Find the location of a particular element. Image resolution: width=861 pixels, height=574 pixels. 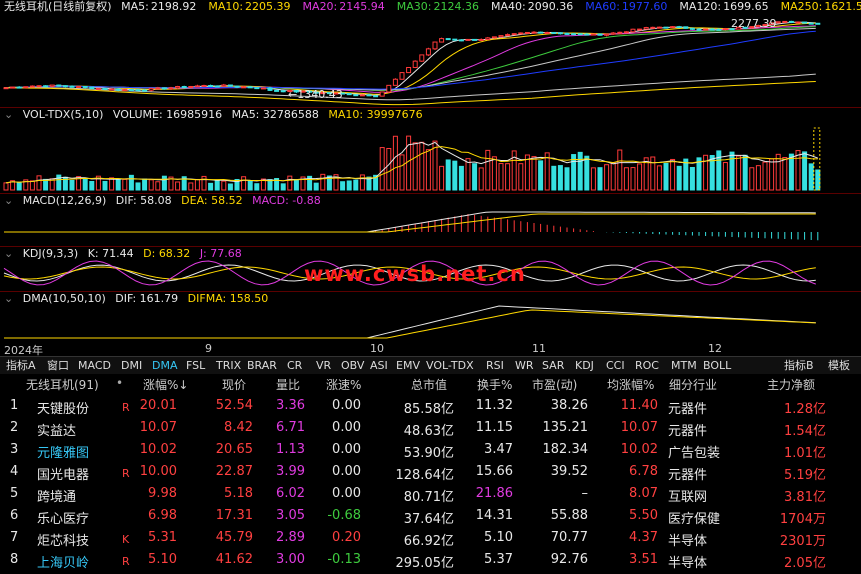

column-header-market-cap: 总市值 is located at coordinates (429, 384).